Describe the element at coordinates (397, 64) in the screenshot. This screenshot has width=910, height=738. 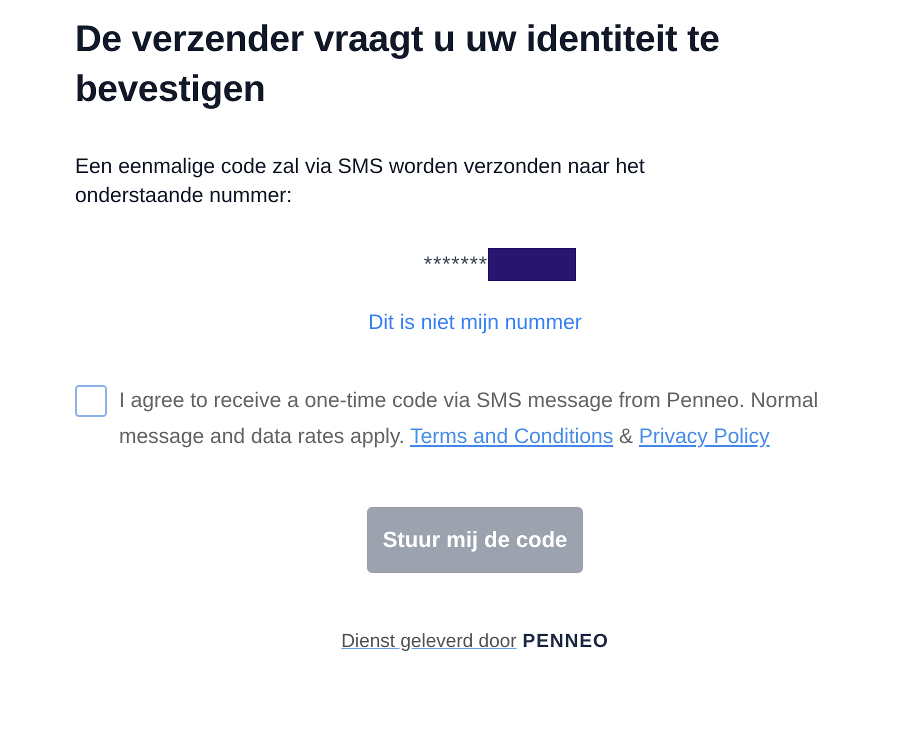
I see `page-title: De verzender vraagt u uw identiteit te bevestigen` at that location.